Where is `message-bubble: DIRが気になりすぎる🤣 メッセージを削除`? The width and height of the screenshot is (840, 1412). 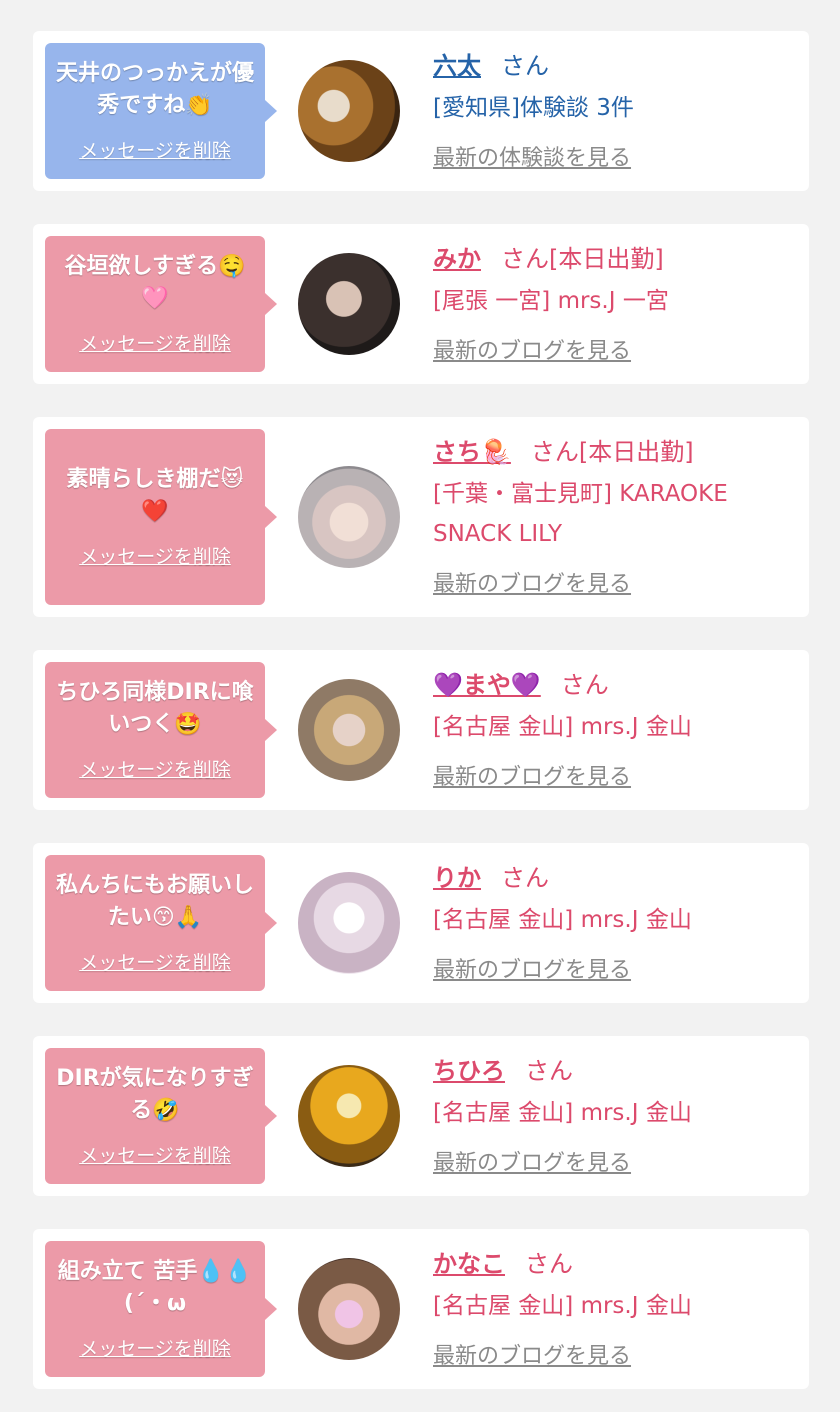 message-bubble: DIRが気になりすぎる🤣 メッセージを削除 is located at coordinates (155, 1116).